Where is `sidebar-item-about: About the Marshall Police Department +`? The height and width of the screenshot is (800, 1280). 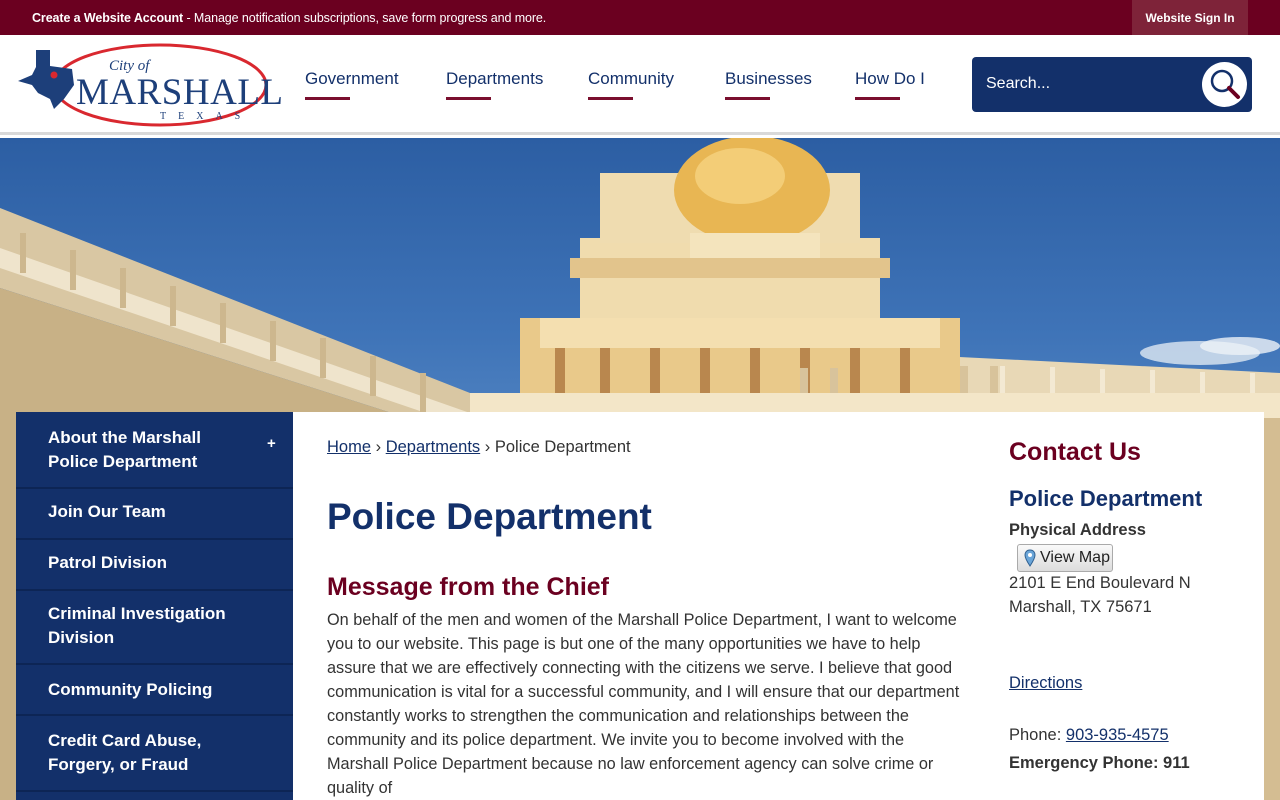 sidebar-item-about: About the Marshall Police Department + is located at coordinates (154, 450).